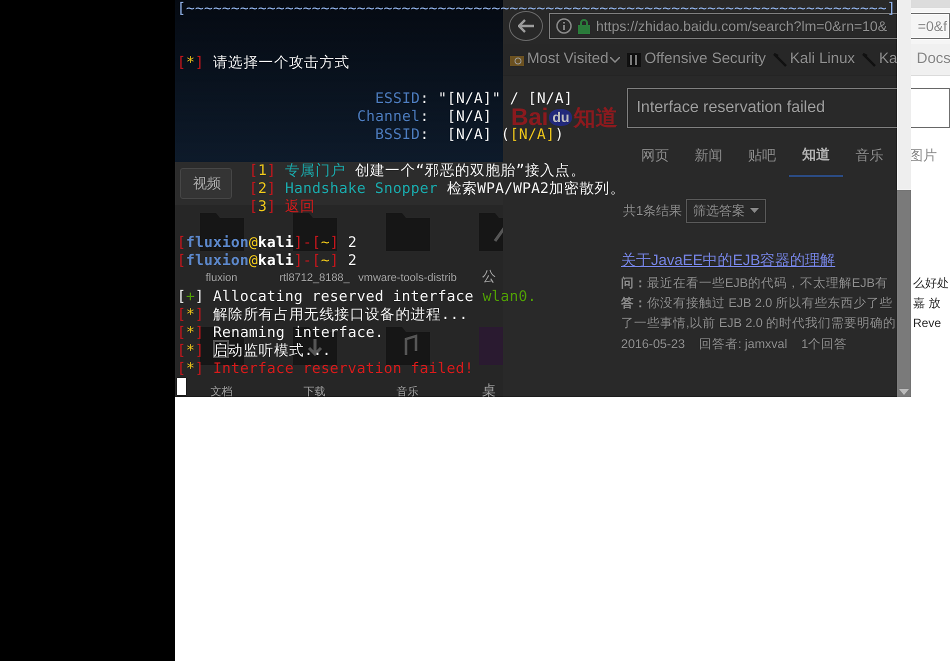  Describe the element at coordinates (417, 171) in the screenshot. I see `terminal-line: [1] 专属门户 创建一个“邪恶的双胞胎”接入点。` at that location.